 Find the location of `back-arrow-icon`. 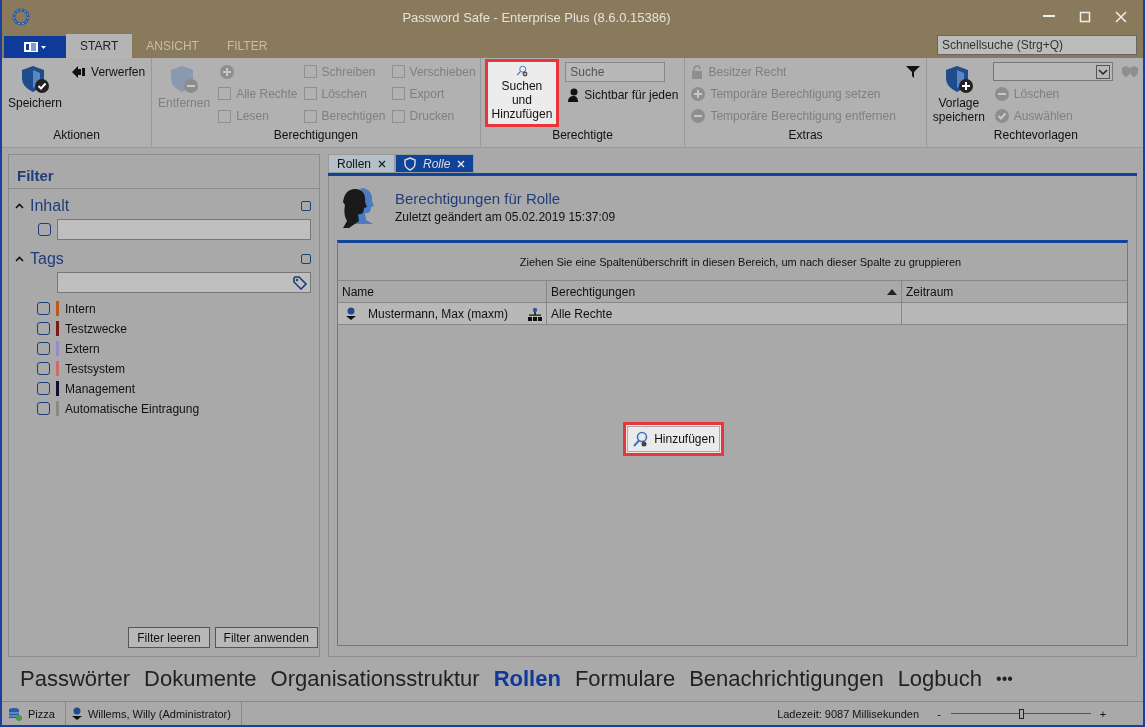

back-arrow-icon is located at coordinates (79, 72).